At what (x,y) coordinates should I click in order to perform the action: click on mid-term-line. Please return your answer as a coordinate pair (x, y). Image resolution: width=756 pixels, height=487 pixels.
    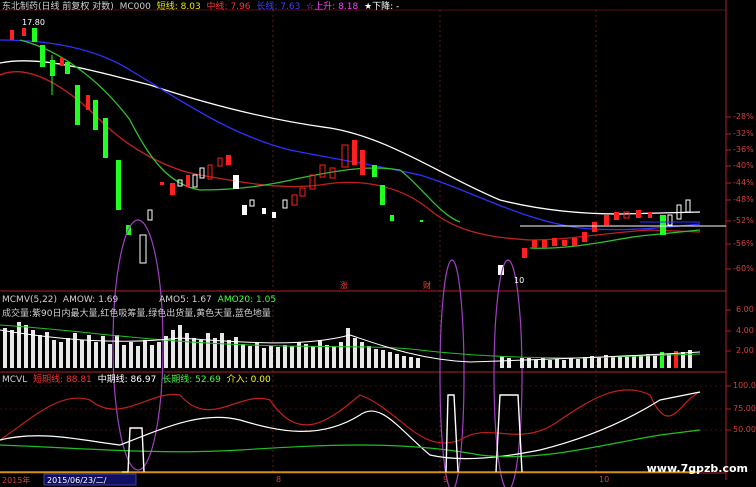
    Looking at the image, I should click on (350, 425).